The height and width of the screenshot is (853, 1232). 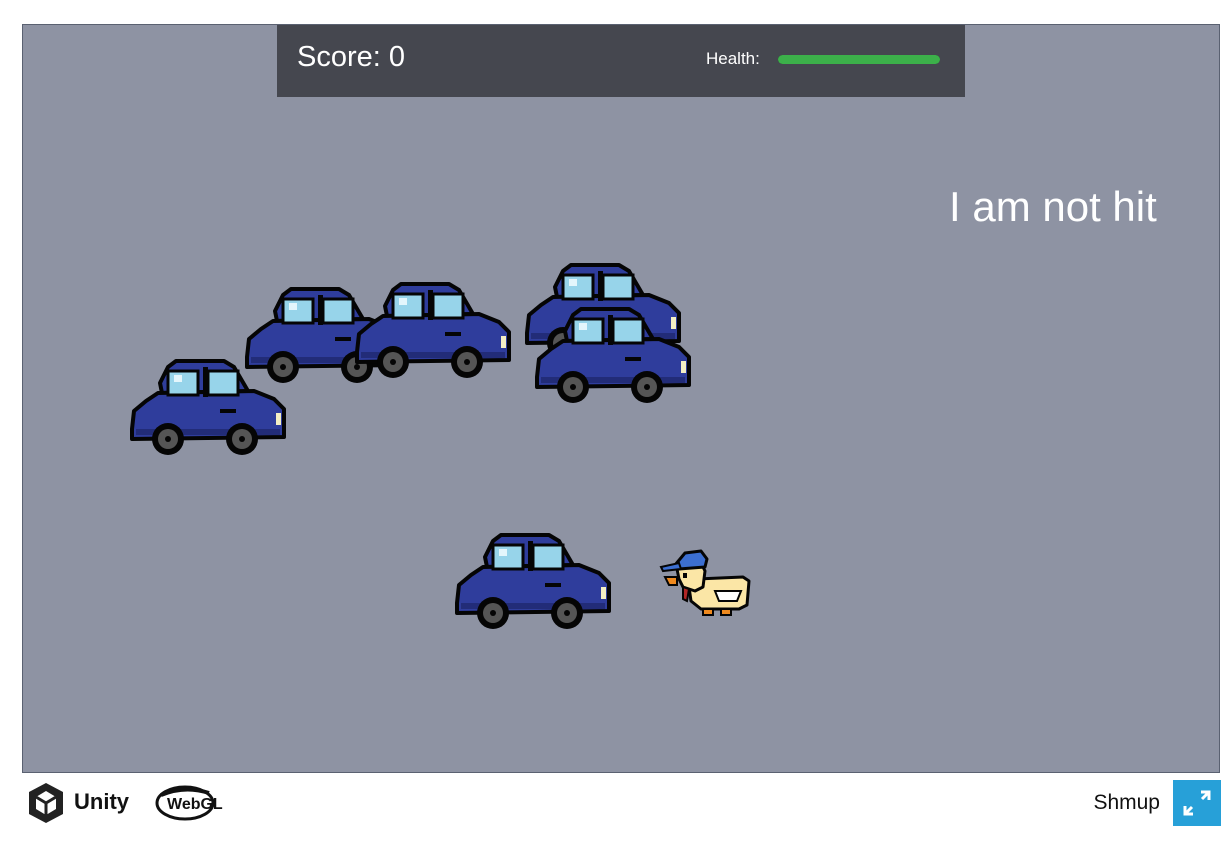 I want to click on health-bar, so click(x=859, y=59).